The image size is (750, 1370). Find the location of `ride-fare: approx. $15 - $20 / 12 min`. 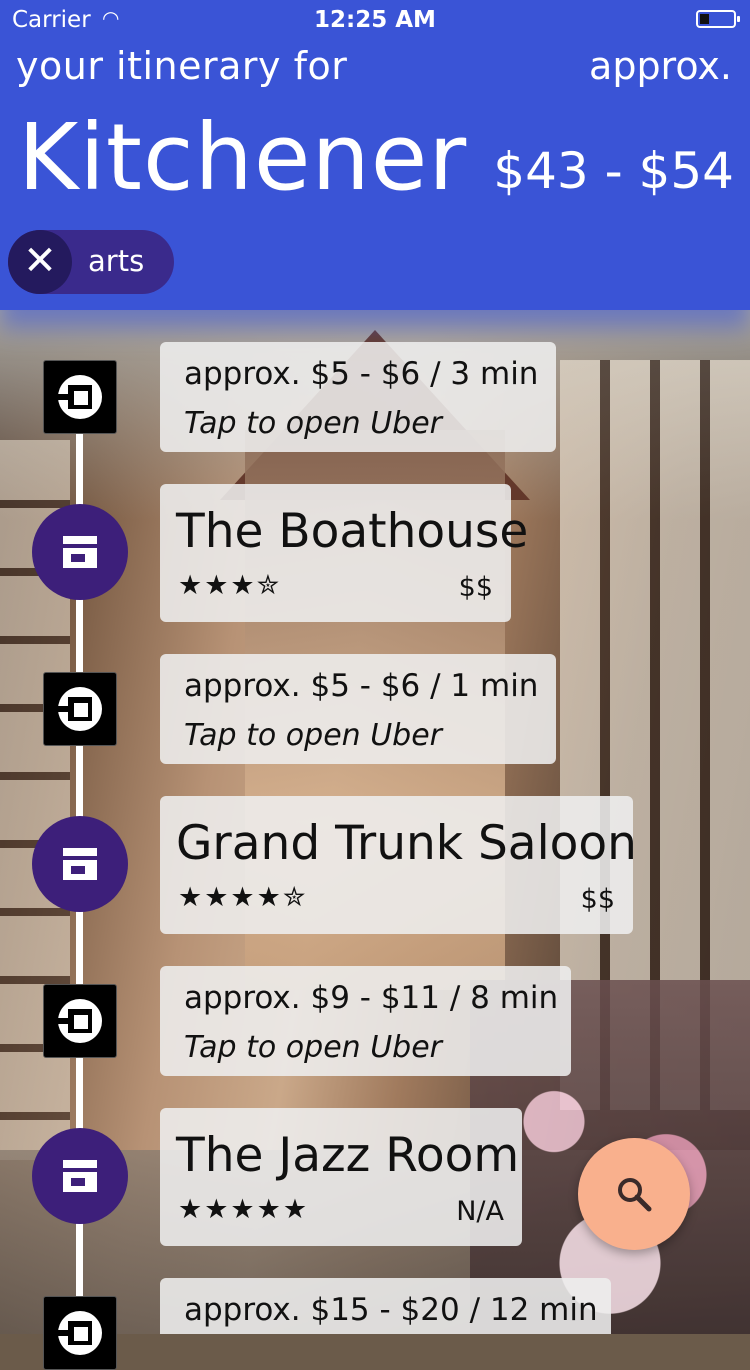

ride-fare: approx. $15 - $20 / 12 min is located at coordinates (391, 1310).